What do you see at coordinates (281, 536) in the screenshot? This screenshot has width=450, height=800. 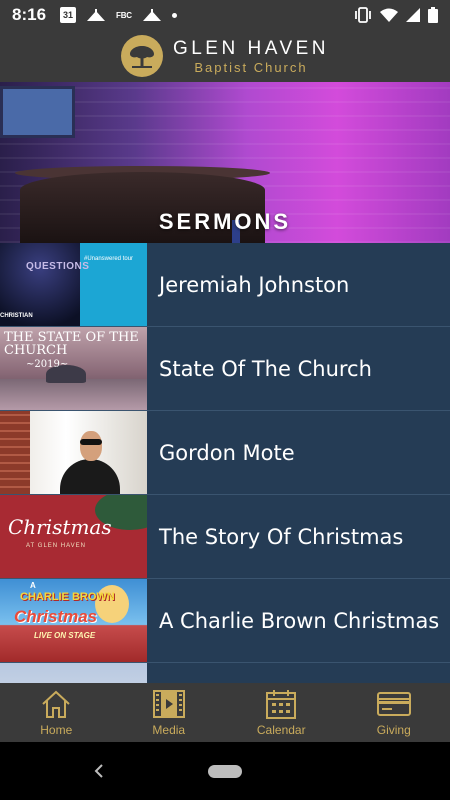 I see `sermon-title: The Story Of Christmas` at bounding box center [281, 536].